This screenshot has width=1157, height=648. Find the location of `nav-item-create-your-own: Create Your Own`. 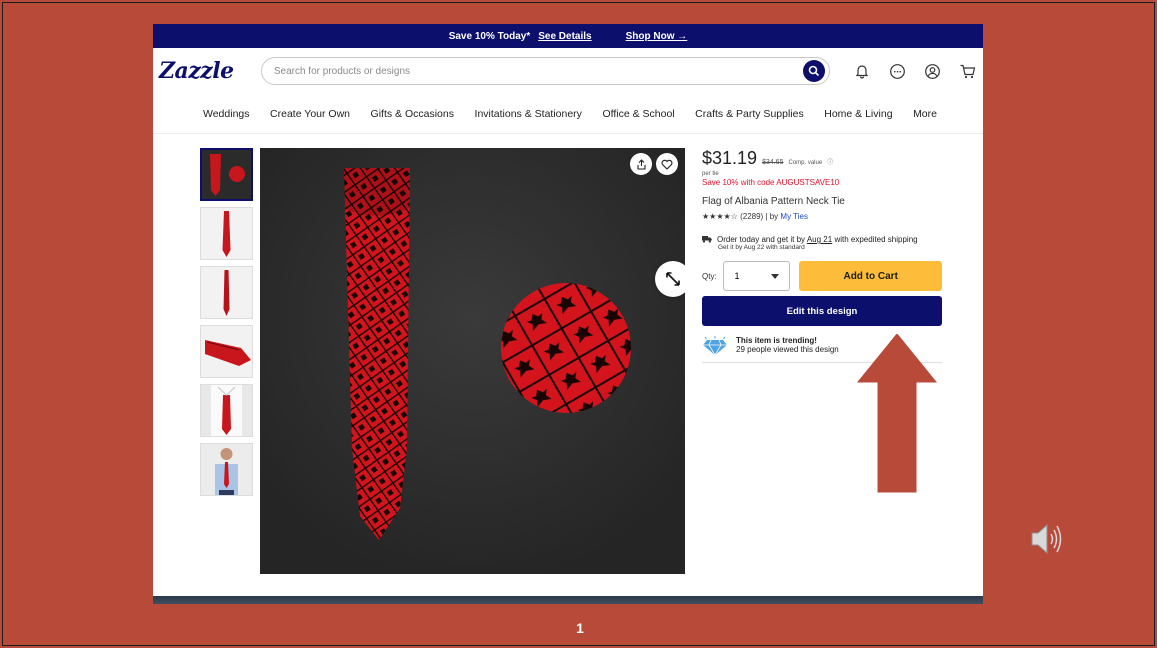

nav-item-create-your-own: Create Your Own is located at coordinates (310, 114).